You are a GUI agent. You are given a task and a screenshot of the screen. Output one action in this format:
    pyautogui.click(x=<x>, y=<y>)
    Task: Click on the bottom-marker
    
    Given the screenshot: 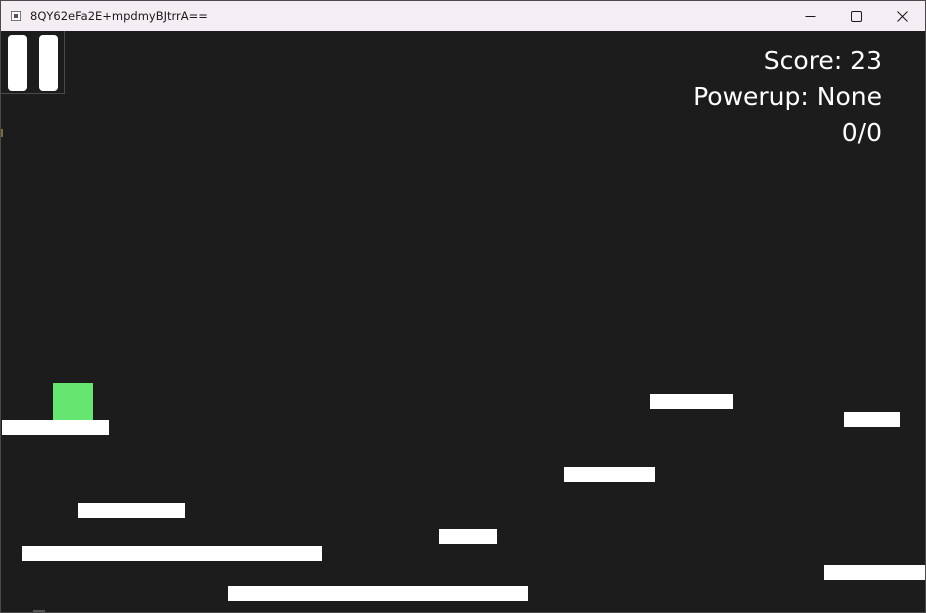 What is the action you would take?
    pyautogui.click(x=39, y=611)
    